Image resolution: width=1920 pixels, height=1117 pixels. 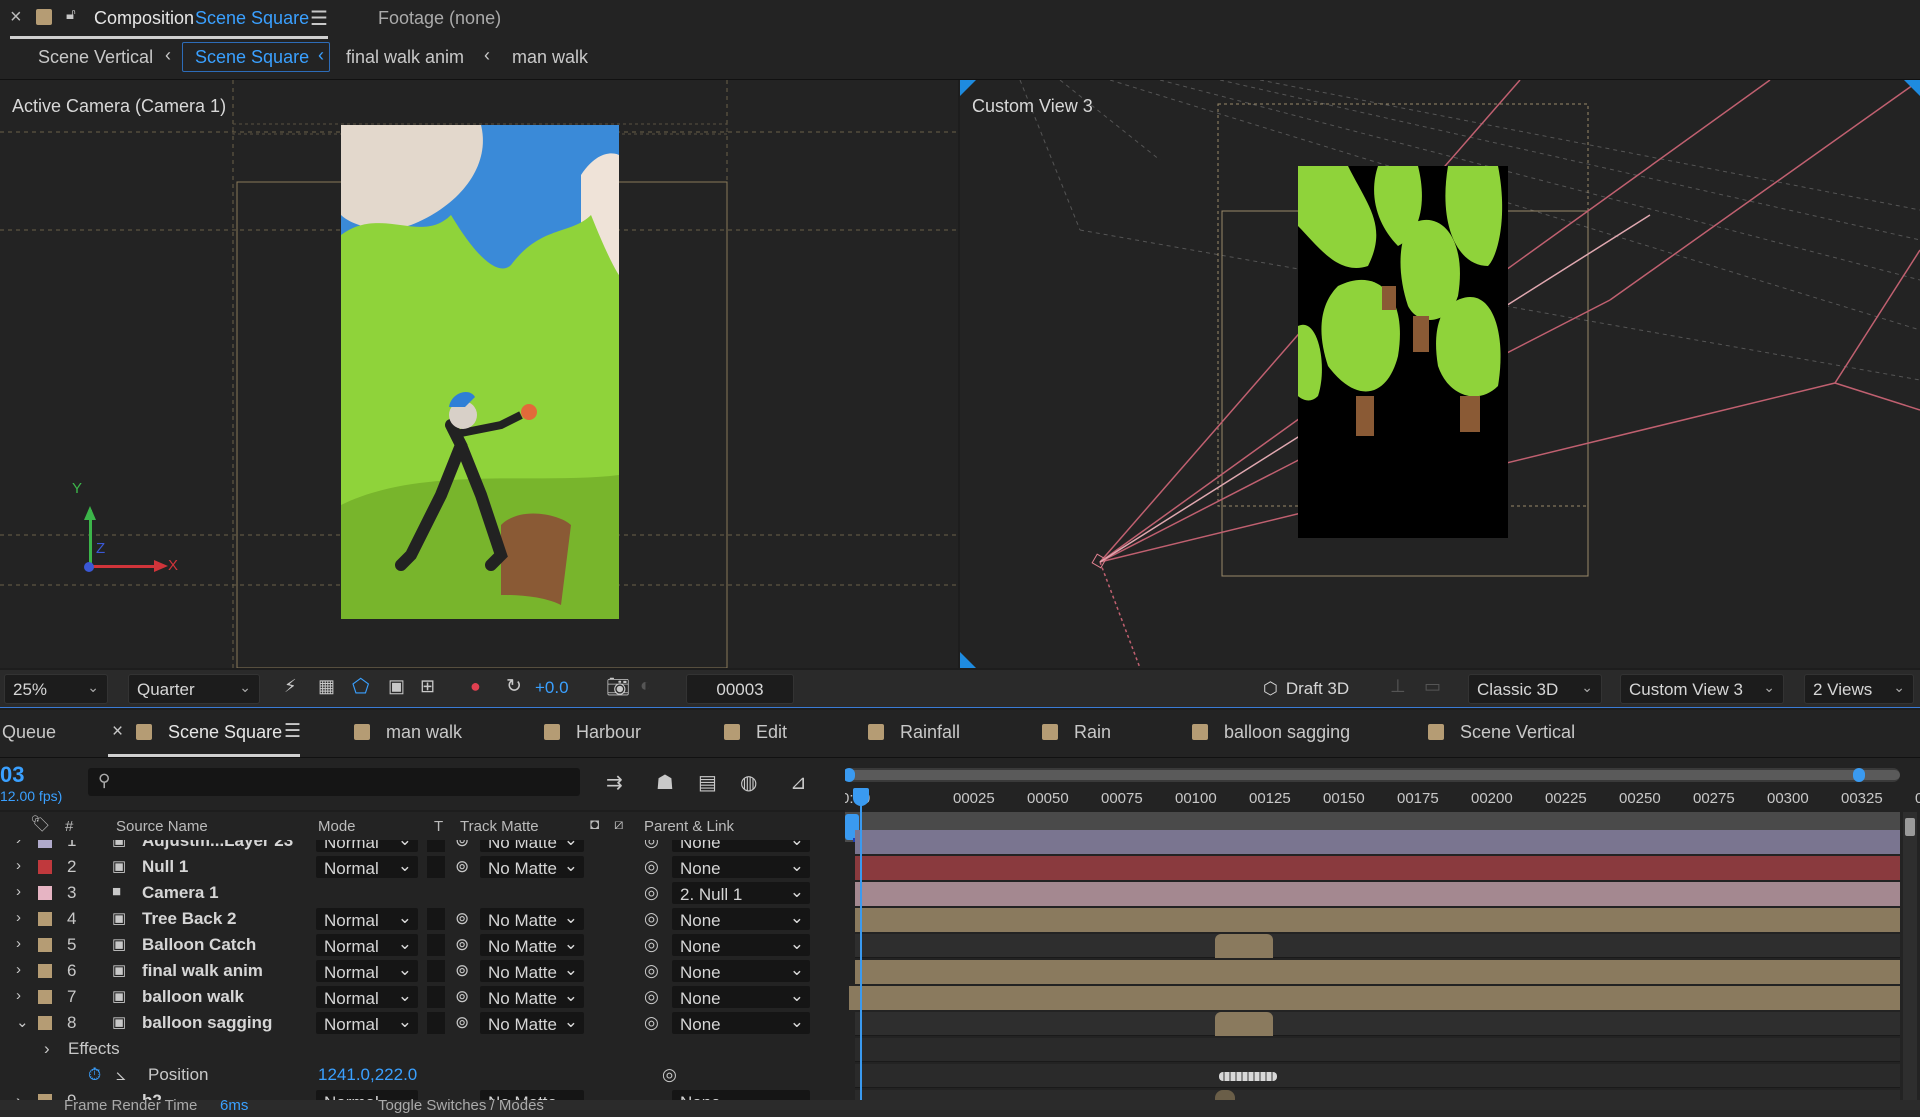 What do you see at coordinates (1910, 962) in the screenshot?
I see `zoom-slider` at bounding box center [1910, 962].